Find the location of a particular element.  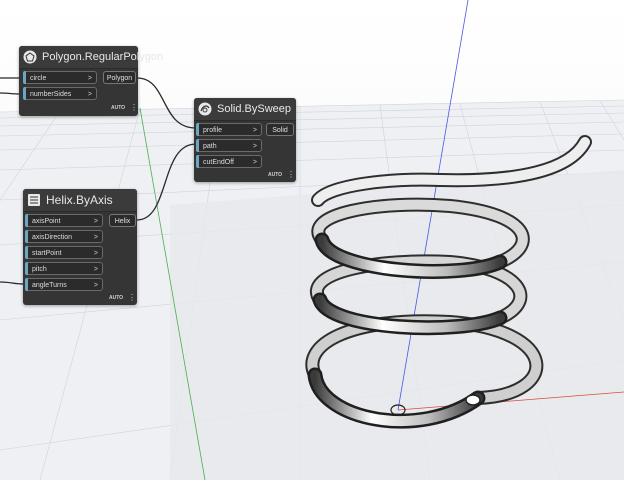

node-title: Helix.ByAxis is located at coordinates (79, 200).